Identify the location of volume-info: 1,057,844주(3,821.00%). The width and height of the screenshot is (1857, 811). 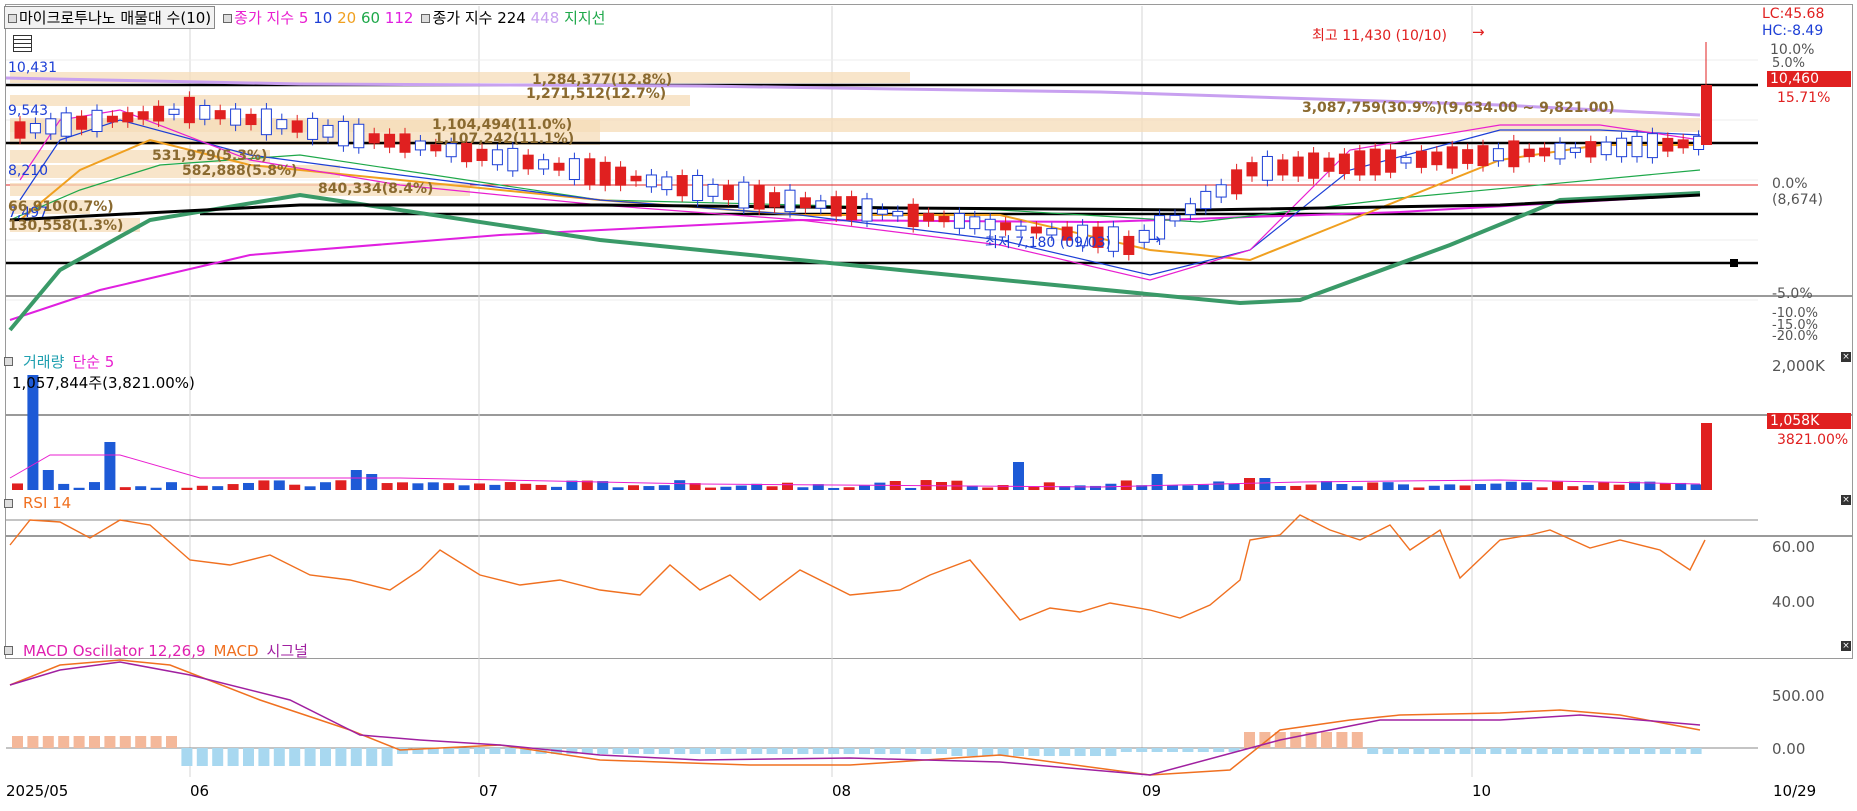
(103, 383).